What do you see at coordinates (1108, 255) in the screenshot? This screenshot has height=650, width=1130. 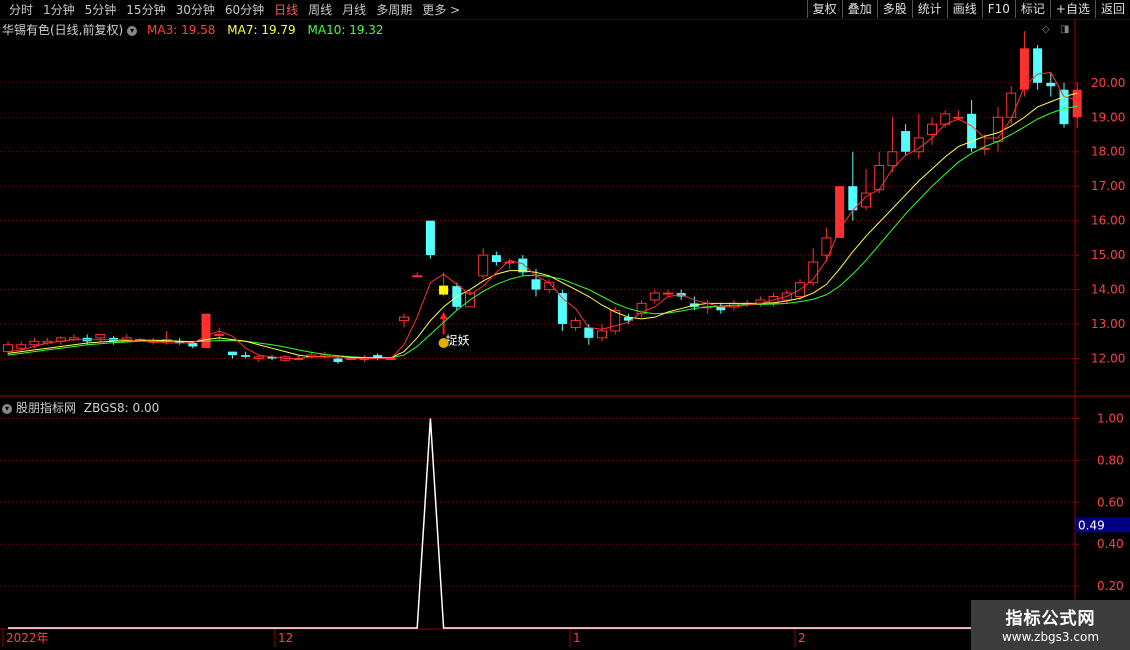 I see `y-tick-label: 15.00` at bounding box center [1108, 255].